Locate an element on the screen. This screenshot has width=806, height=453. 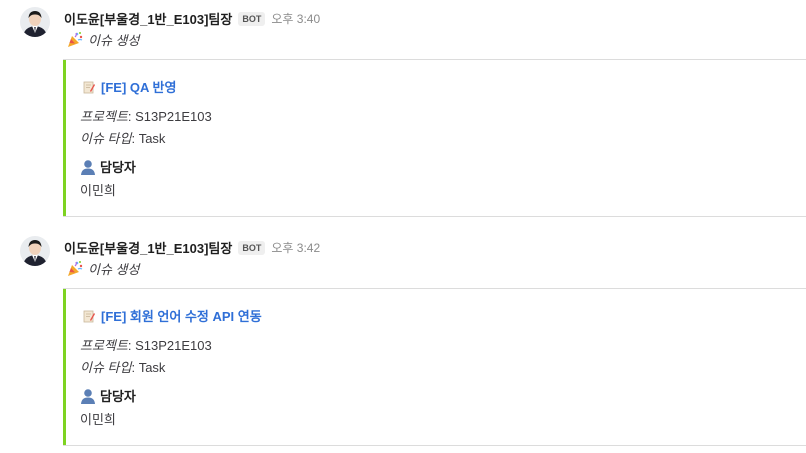
post-header: 이도윤[부울경_1반_E103]팀장 BOT 오후 3:42 is located at coordinates (192, 247).